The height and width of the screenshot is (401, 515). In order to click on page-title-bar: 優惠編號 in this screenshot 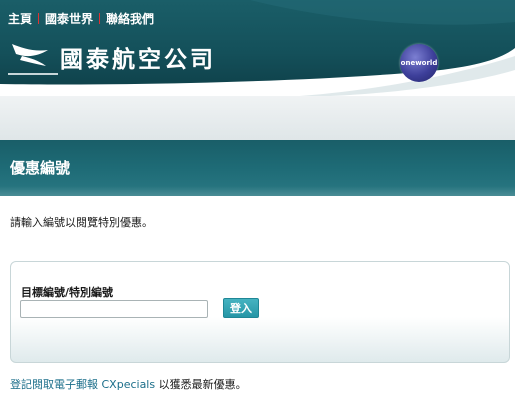, I will do `click(257, 168)`.